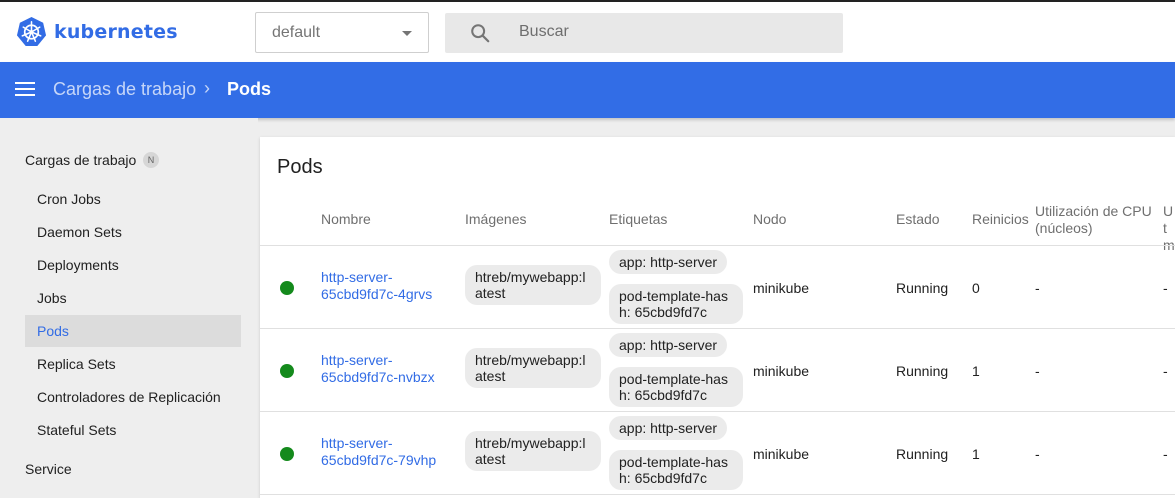 The image size is (1175, 498). Describe the element at coordinates (976, 288) in the screenshot. I see `restarts-cell: 0` at that location.